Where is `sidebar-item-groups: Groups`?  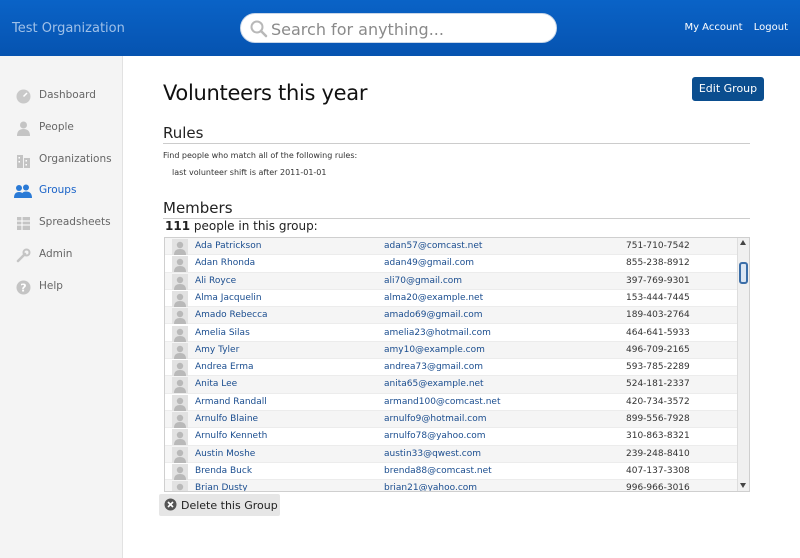
sidebar-item-groups: Groups is located at coordinates (61, 191).